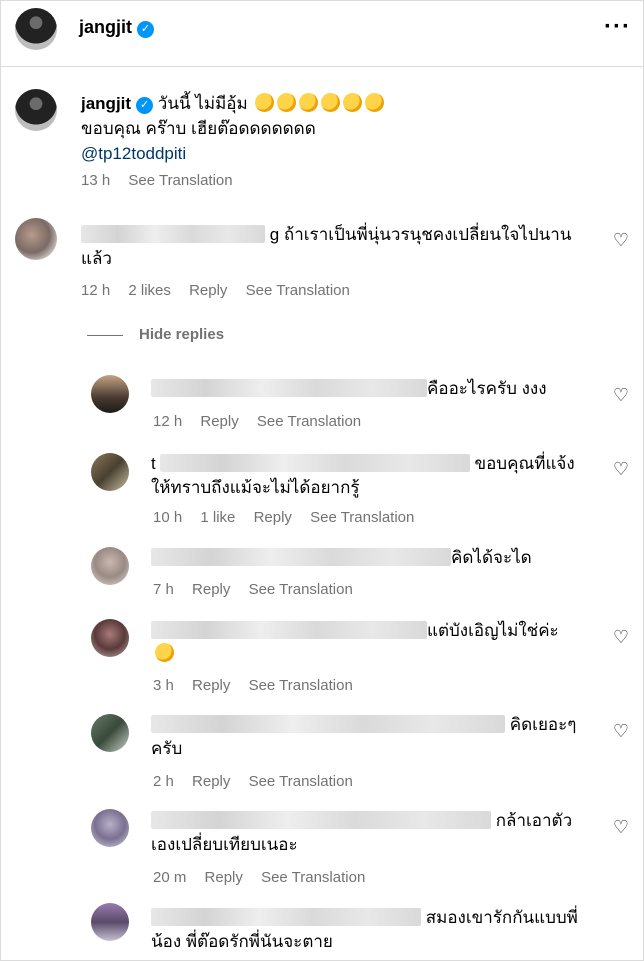 The width and height of the screenshot is (644, 961). What do you see at coordinates (153, 463) in the screenshot?
I see `reply-username-prefix: t` at bounding box center [153, 463].